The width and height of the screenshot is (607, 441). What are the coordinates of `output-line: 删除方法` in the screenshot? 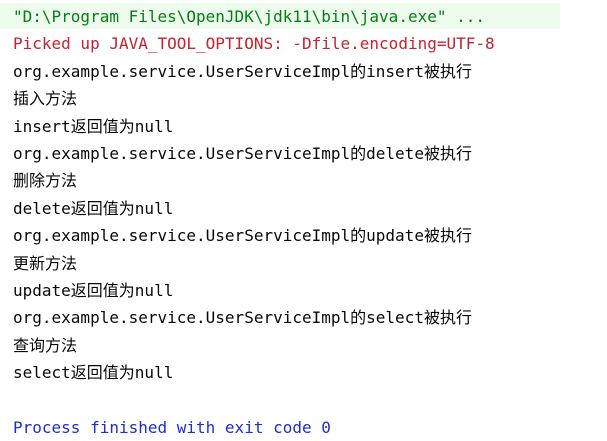 It's located at (45, 180).